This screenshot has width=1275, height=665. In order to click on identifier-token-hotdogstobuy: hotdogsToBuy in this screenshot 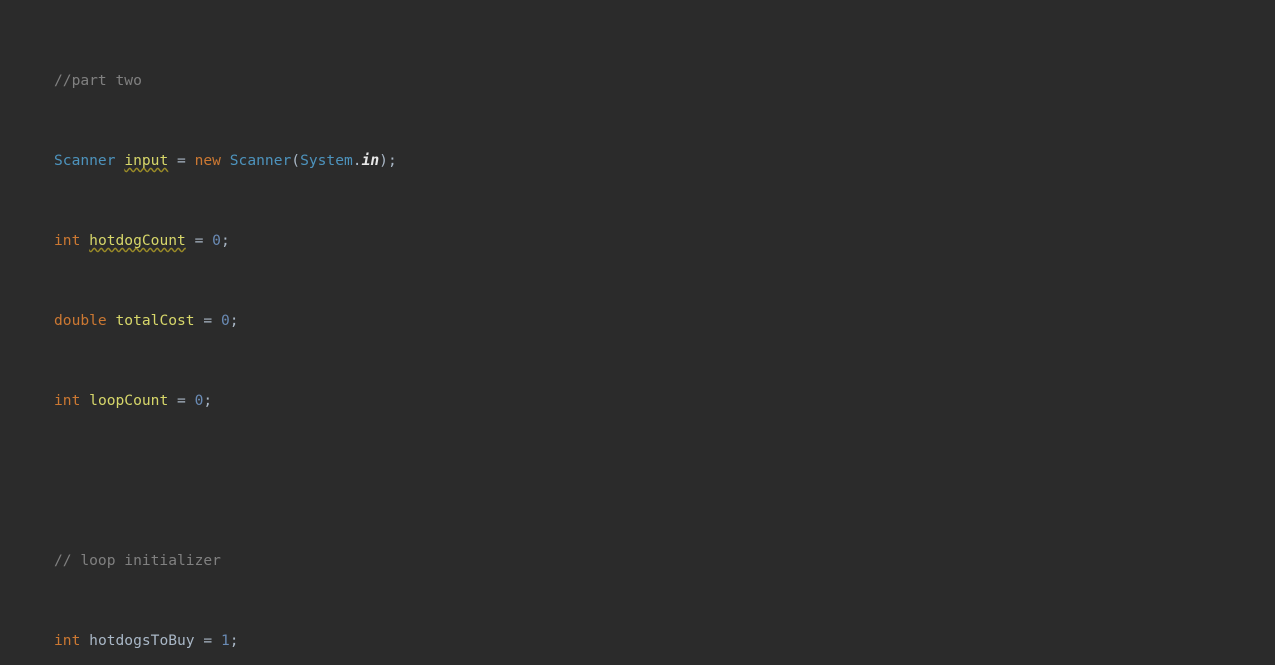, I will do `click(142, 640)`.